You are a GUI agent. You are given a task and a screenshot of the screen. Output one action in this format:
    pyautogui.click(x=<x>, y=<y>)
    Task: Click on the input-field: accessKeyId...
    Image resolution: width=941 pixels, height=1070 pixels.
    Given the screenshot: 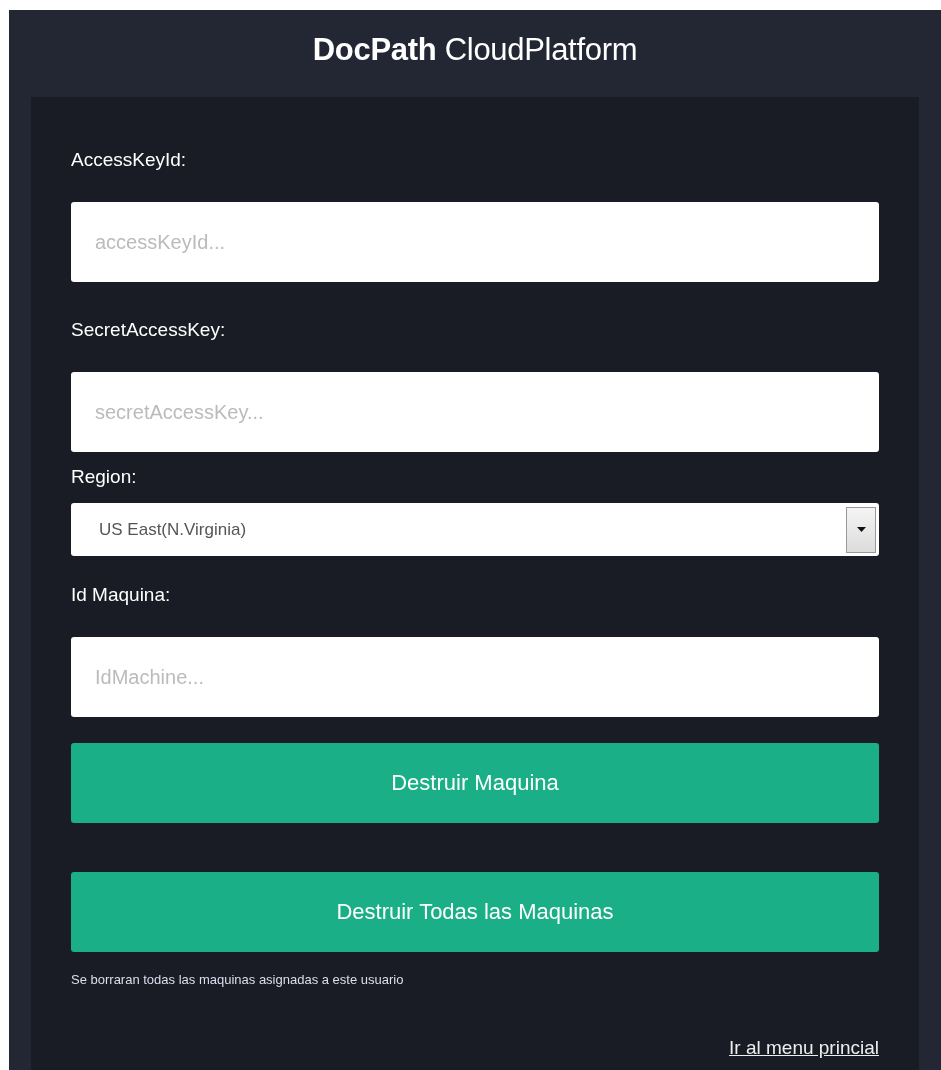 What is the action you would take?
    pyautogui.click(x=475, y=242)
    